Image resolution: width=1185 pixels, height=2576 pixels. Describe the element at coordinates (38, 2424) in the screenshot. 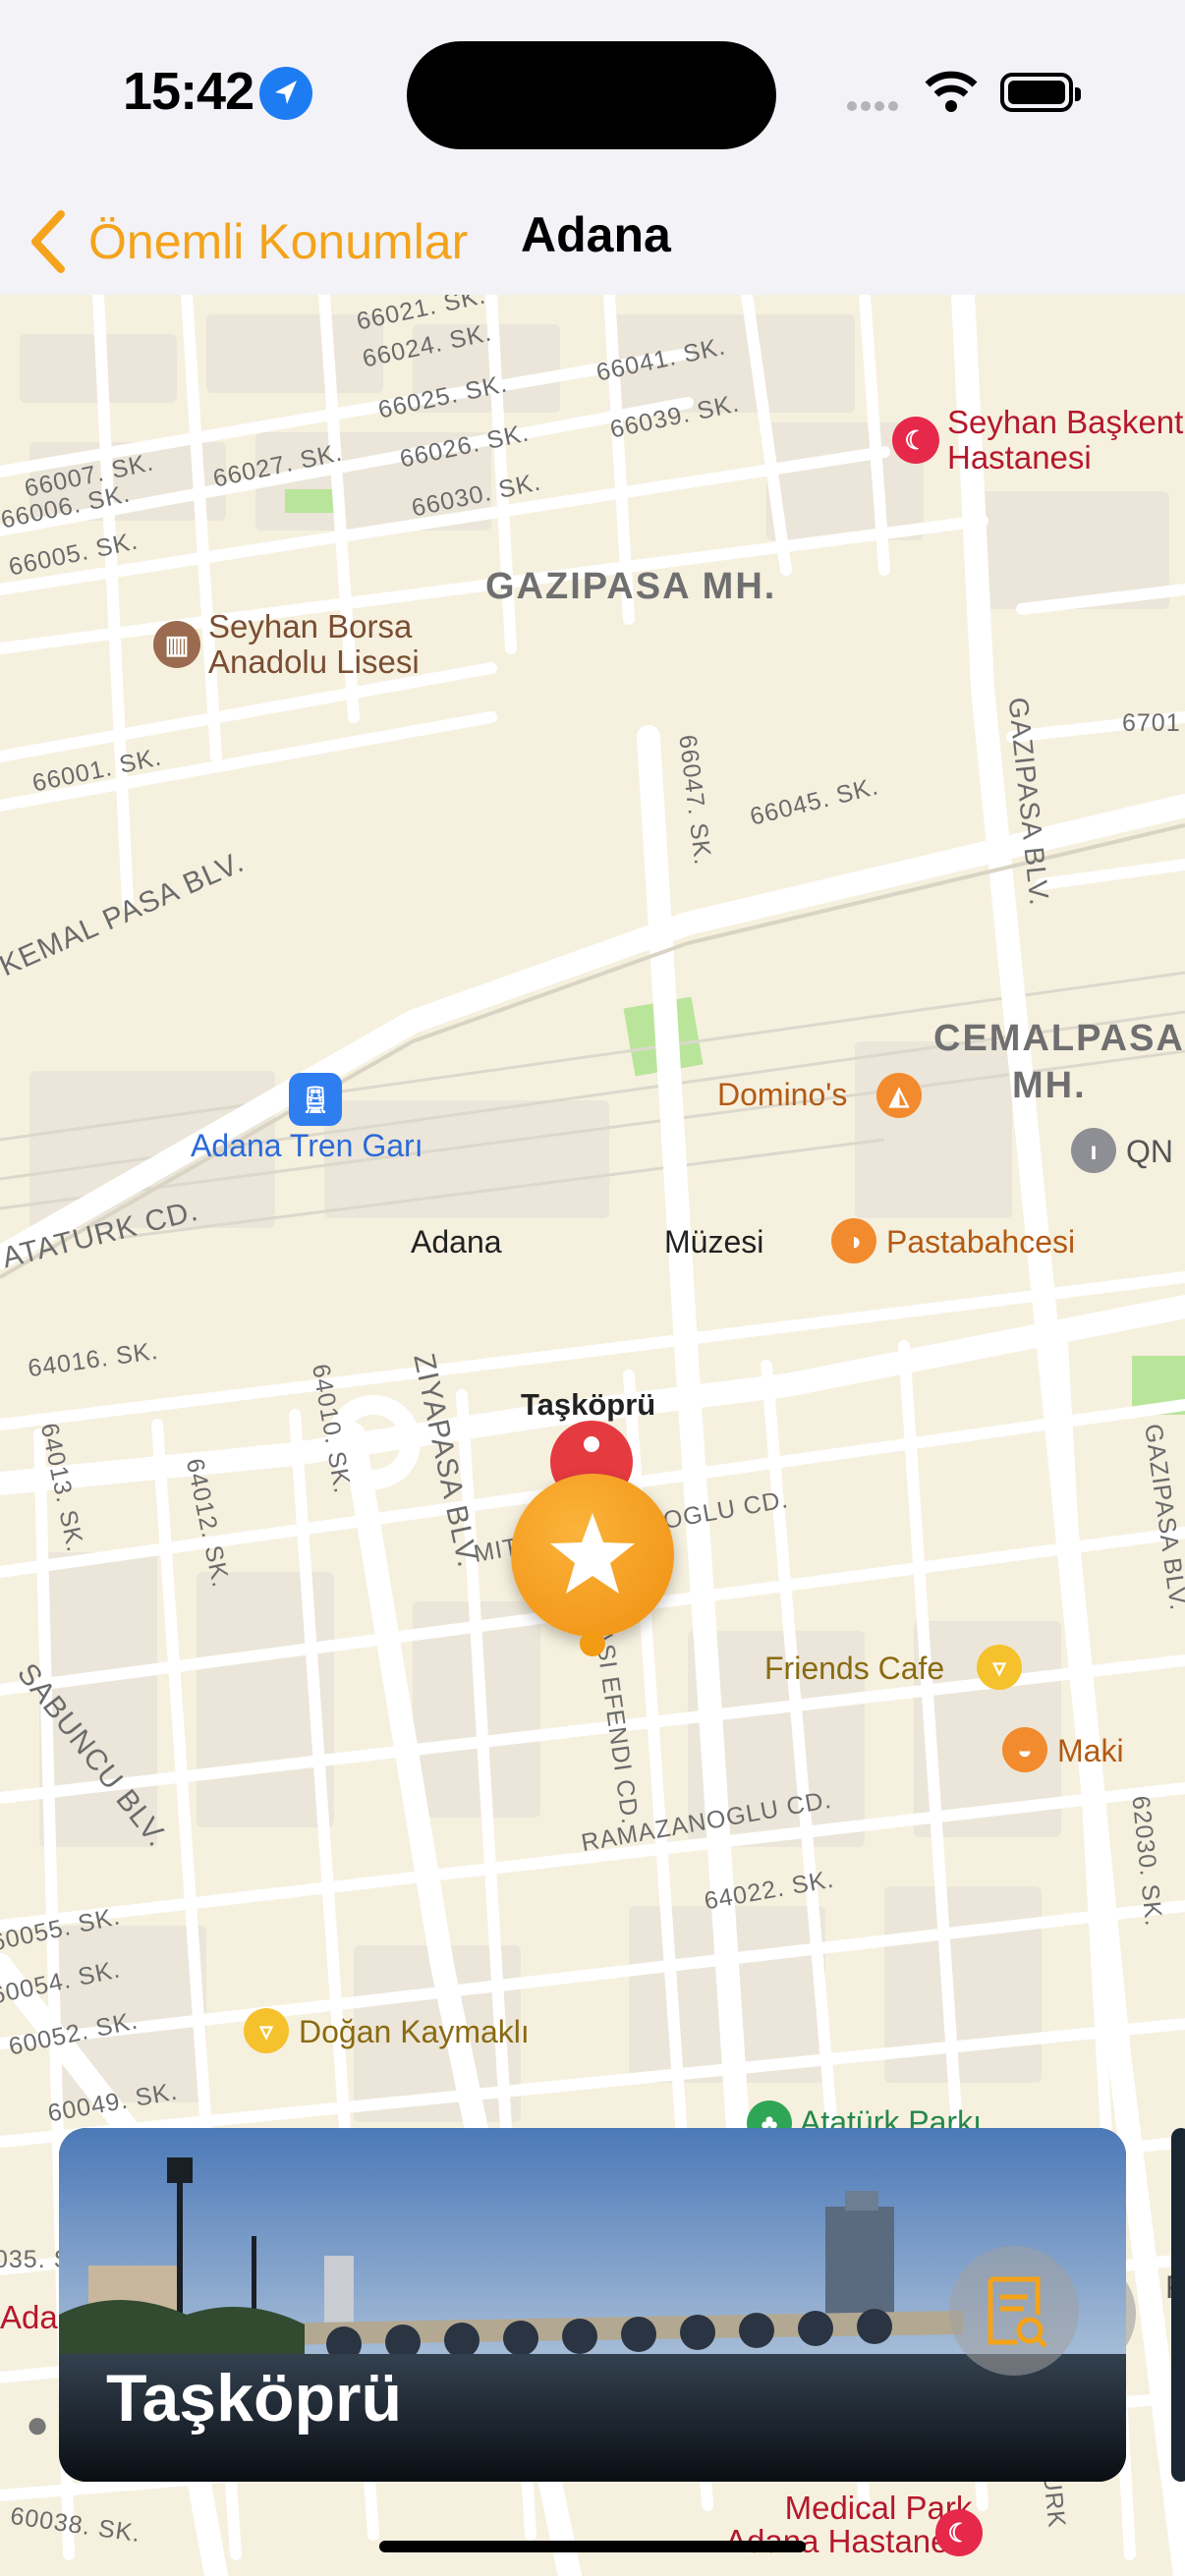

I see `apple-logo-icon: ●` at that location.